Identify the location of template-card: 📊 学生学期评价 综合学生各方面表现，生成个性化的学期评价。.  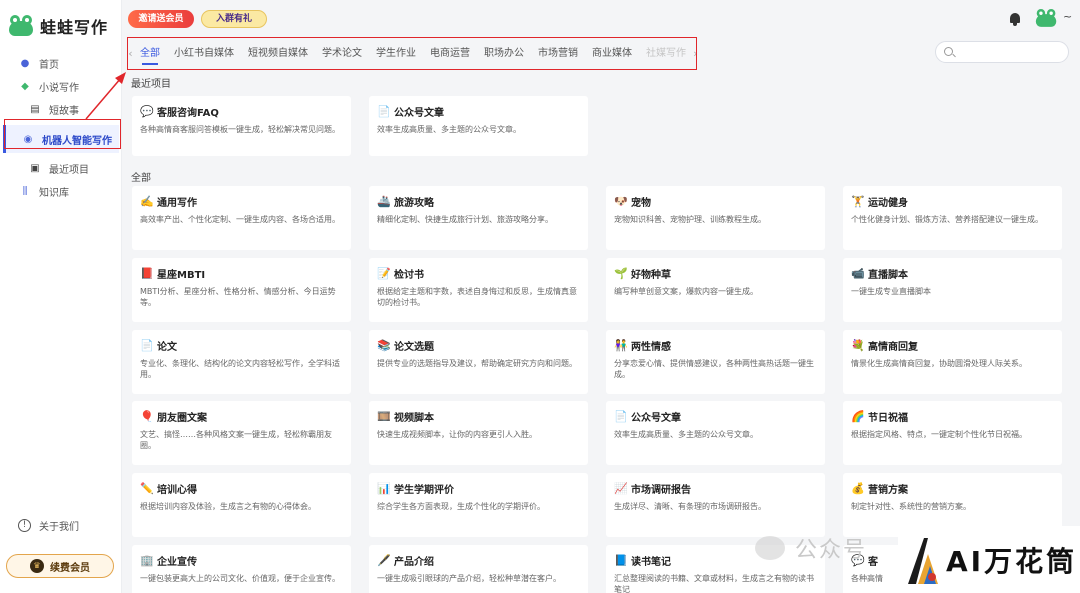
(478, 505).